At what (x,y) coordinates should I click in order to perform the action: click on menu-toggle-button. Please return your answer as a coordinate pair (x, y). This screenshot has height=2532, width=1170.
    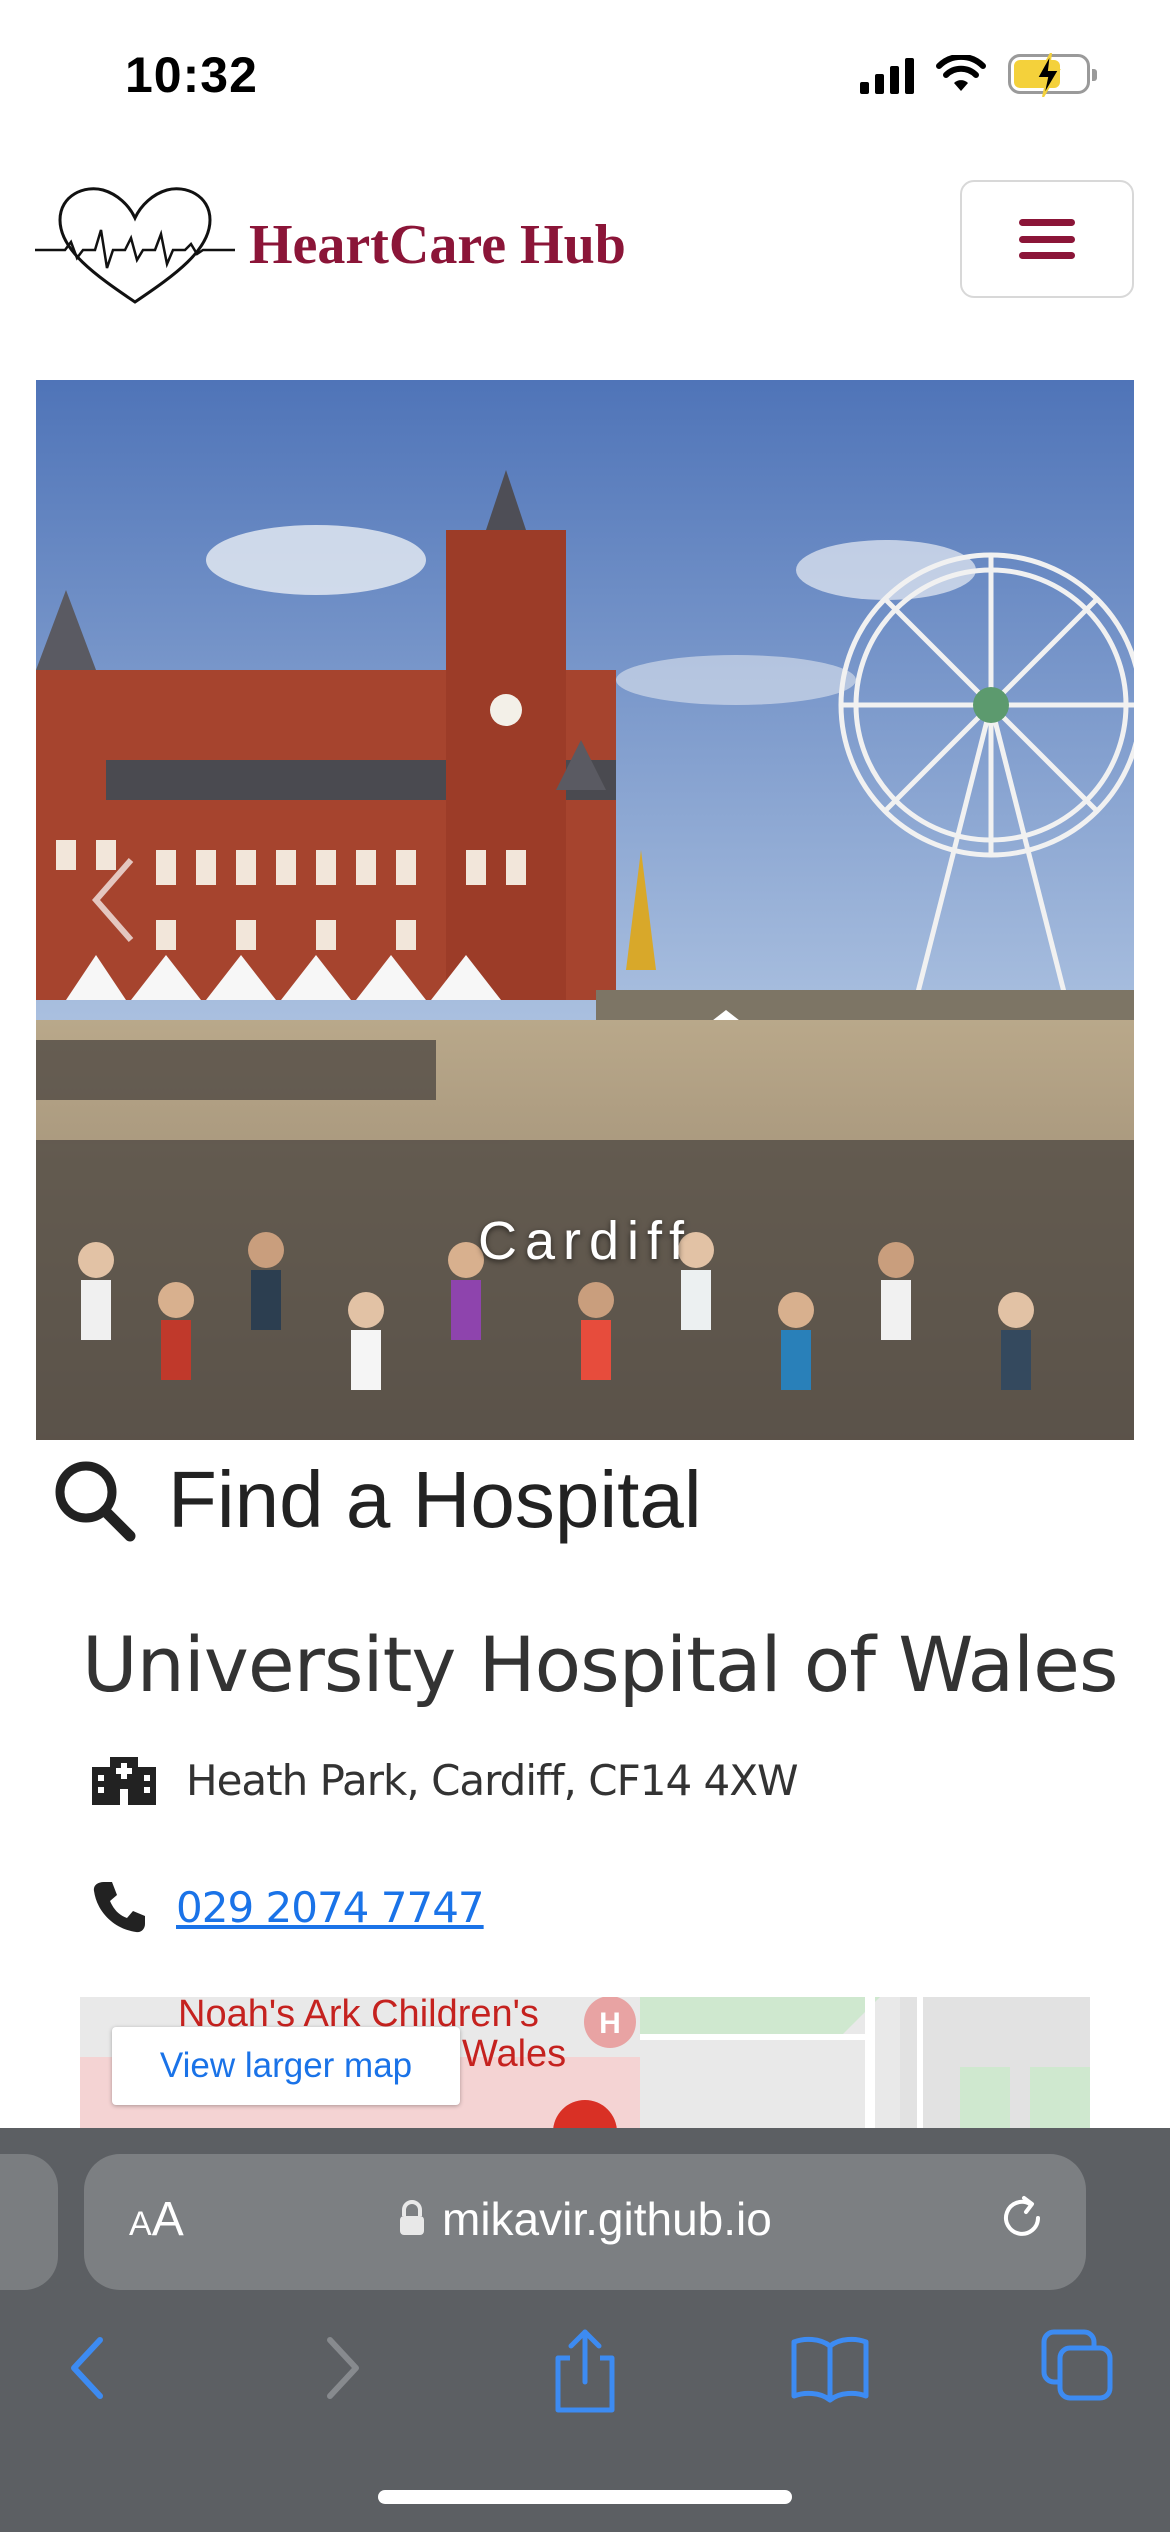
    Looking at the image, I should click on (1047, 239).